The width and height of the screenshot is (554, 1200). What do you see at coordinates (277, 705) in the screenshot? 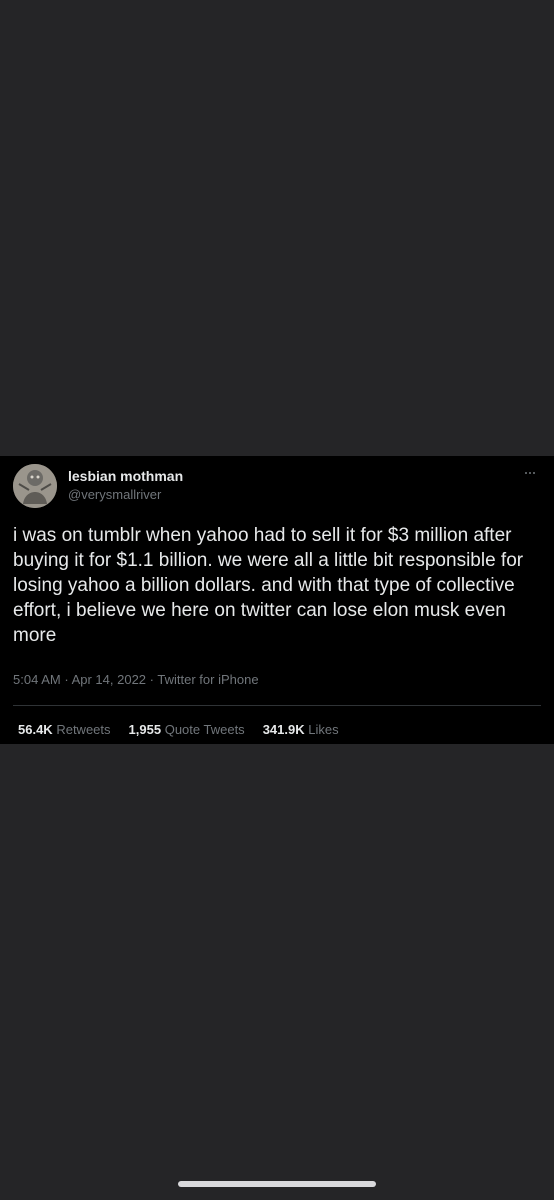
I see `divider` at bounding box center [277, 705].